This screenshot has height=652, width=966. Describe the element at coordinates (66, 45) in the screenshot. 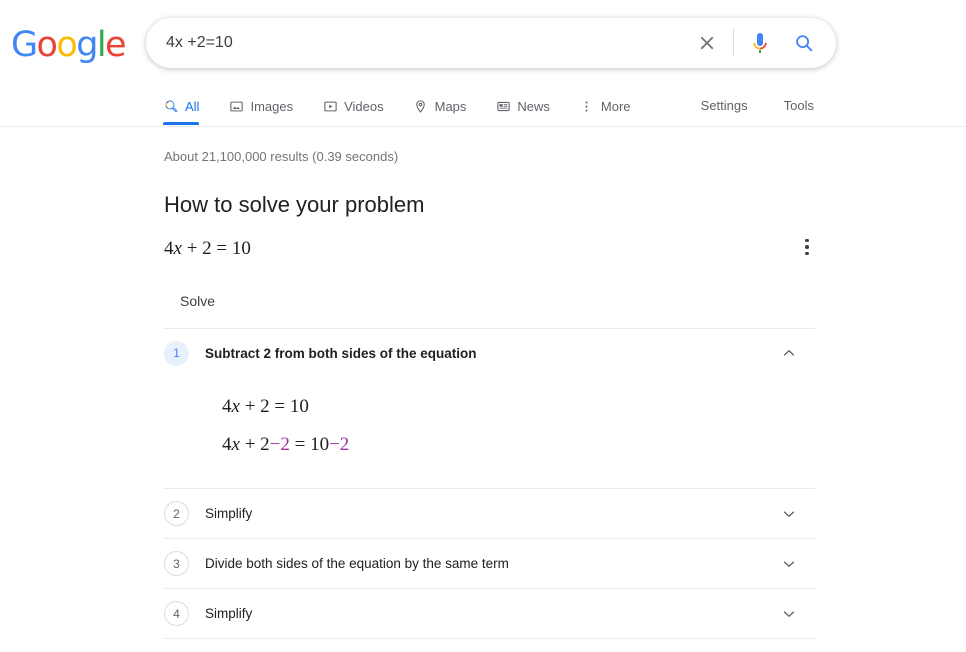

I see `logo-letter-o2: o` at that location.